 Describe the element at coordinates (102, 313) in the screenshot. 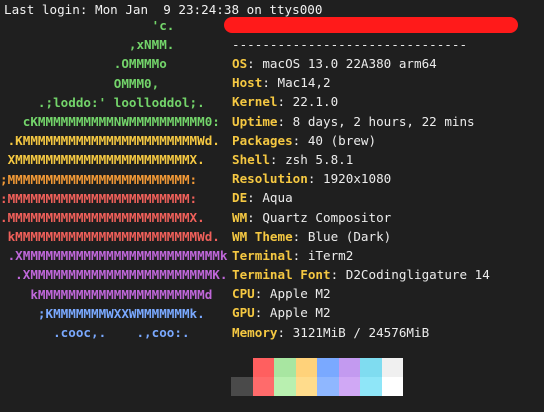

I see `logo-line: ;KMMMMMMMWXXWMMMMMMMk.` at that location.